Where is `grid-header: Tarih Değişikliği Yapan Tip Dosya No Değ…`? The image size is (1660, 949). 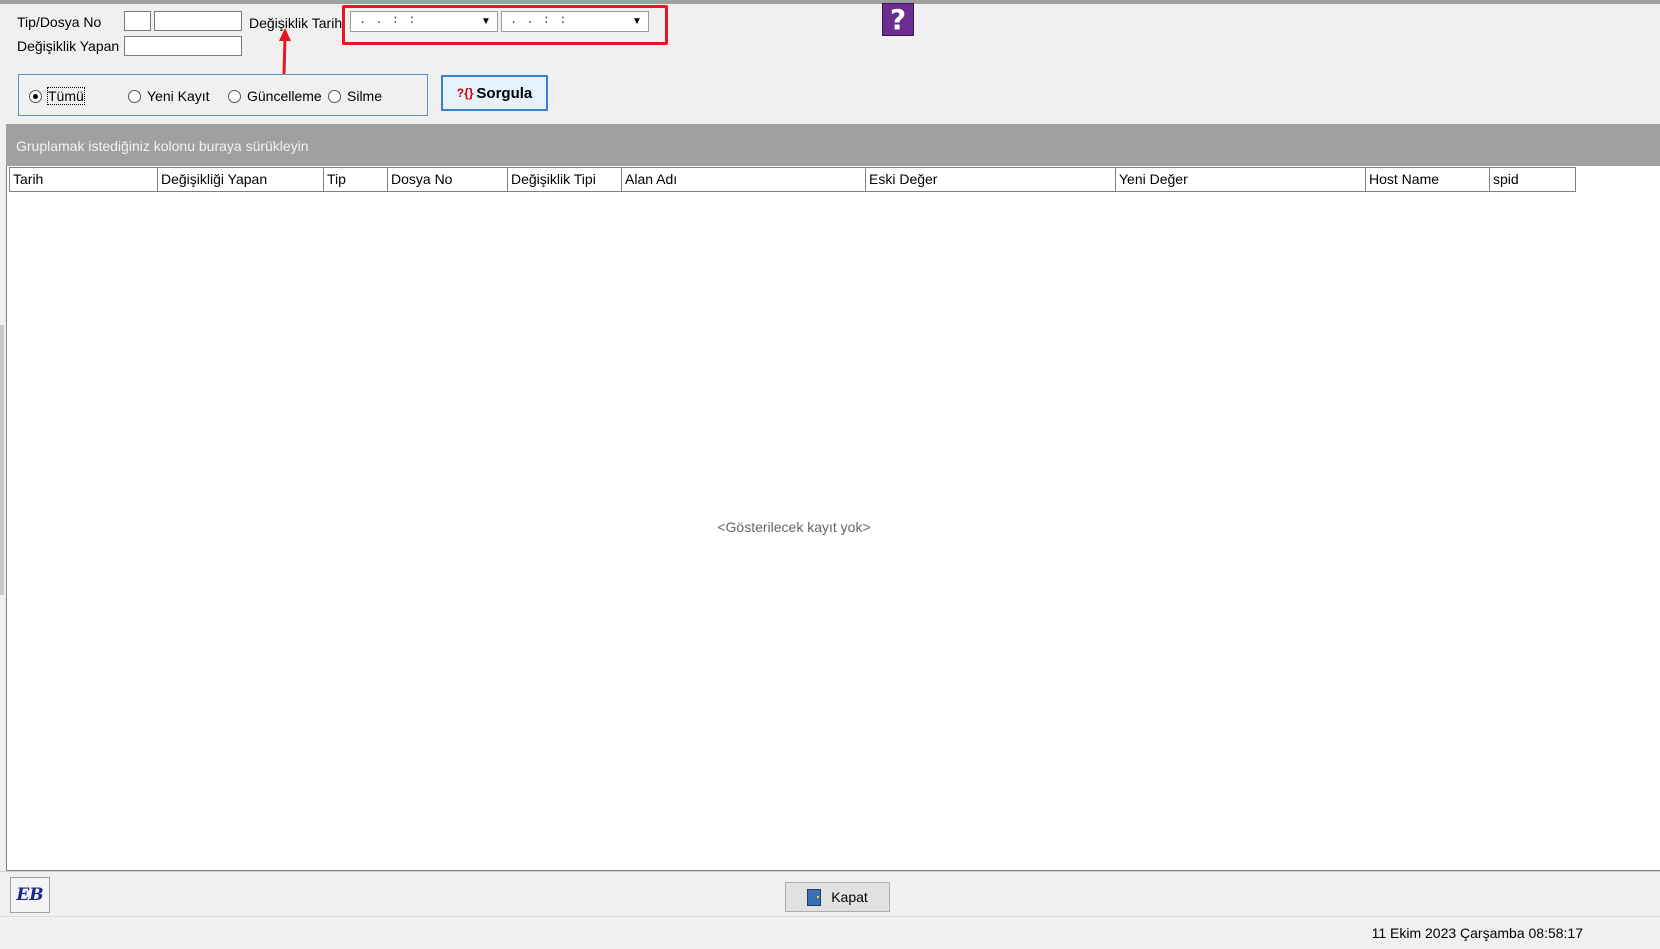 grid-header: Tarih Değişikliği Yapan Tip Dosya No Değ… is located at coordinates (792, 179).